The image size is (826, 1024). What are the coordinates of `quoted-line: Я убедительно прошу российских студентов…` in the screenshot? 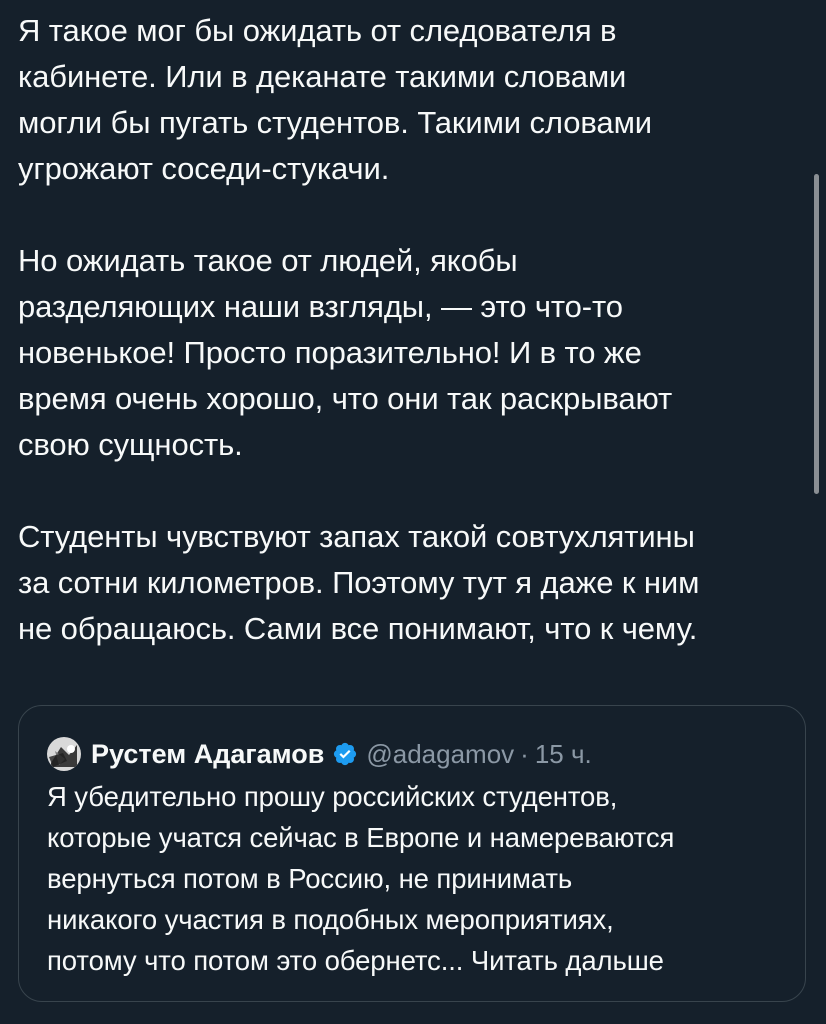 It's located at (332, 796).